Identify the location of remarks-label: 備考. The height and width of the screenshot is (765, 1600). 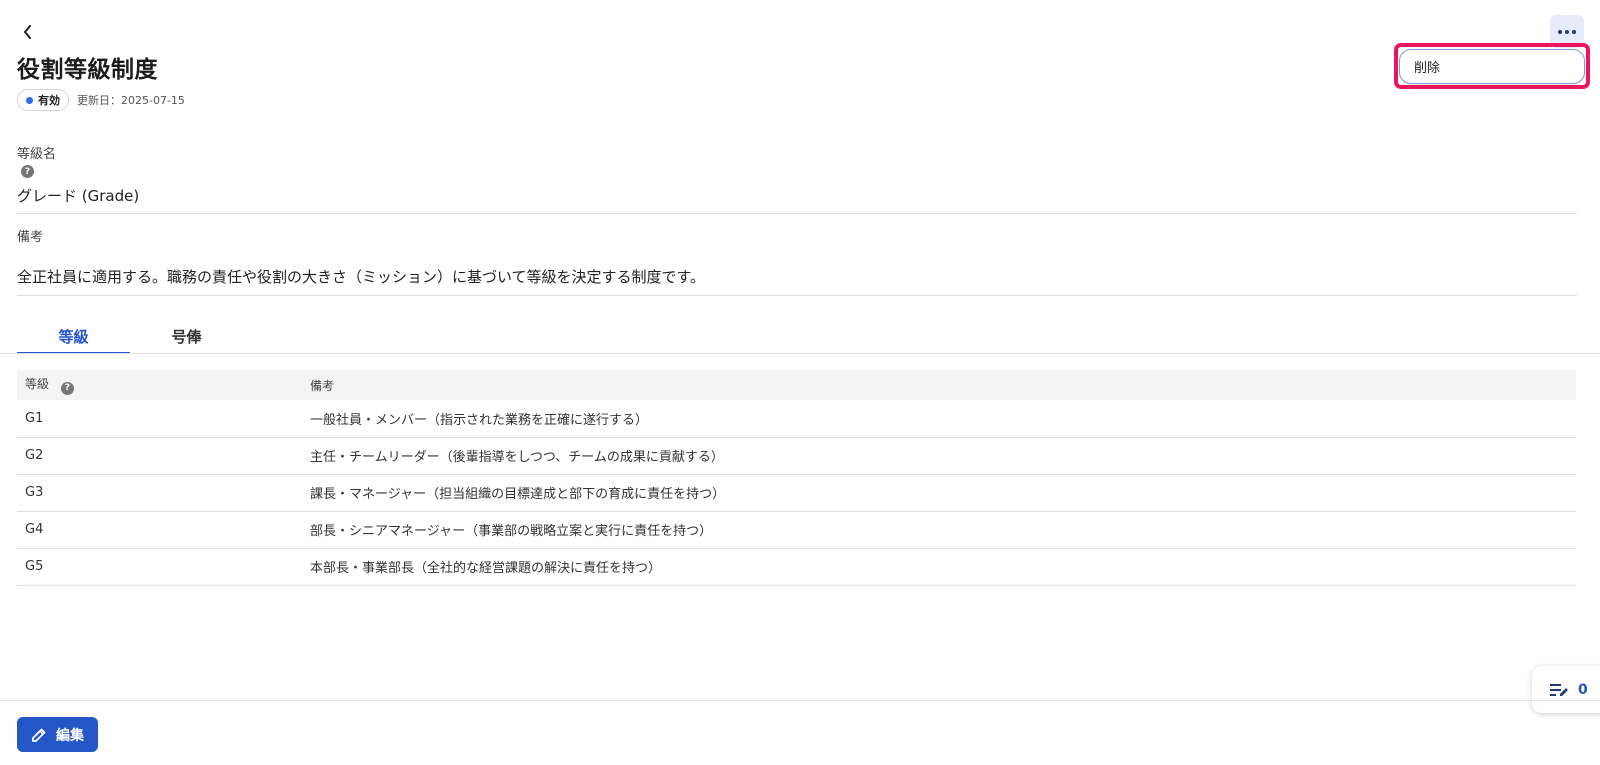
(30, 237).